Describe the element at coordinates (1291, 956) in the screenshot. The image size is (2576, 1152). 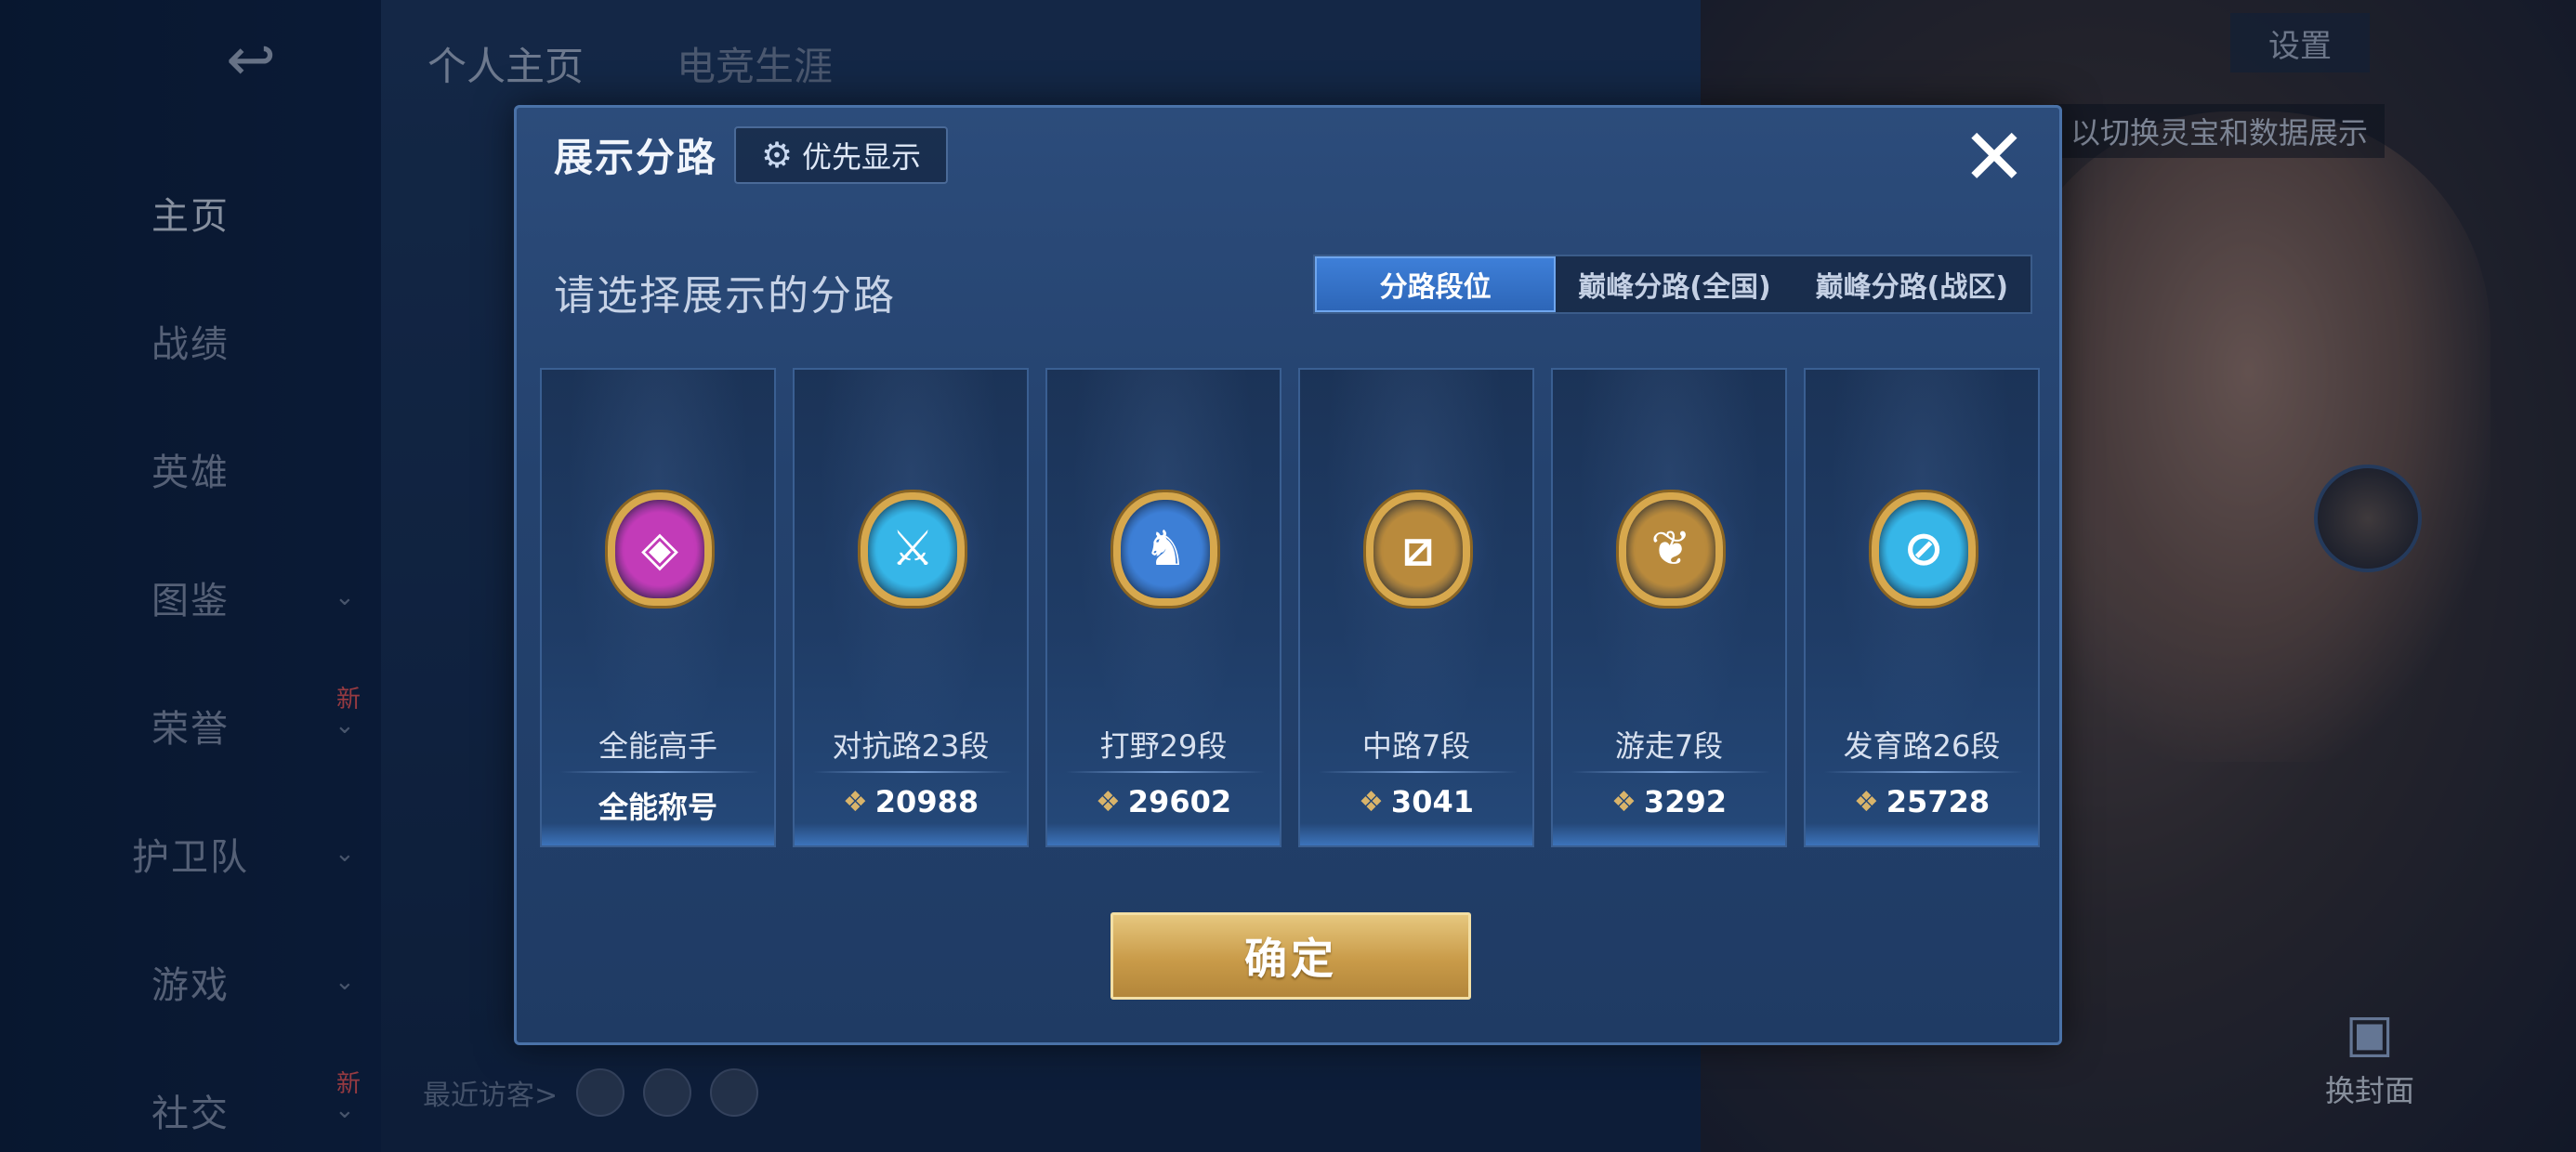
I see `confirm-button: 确定` at that location.